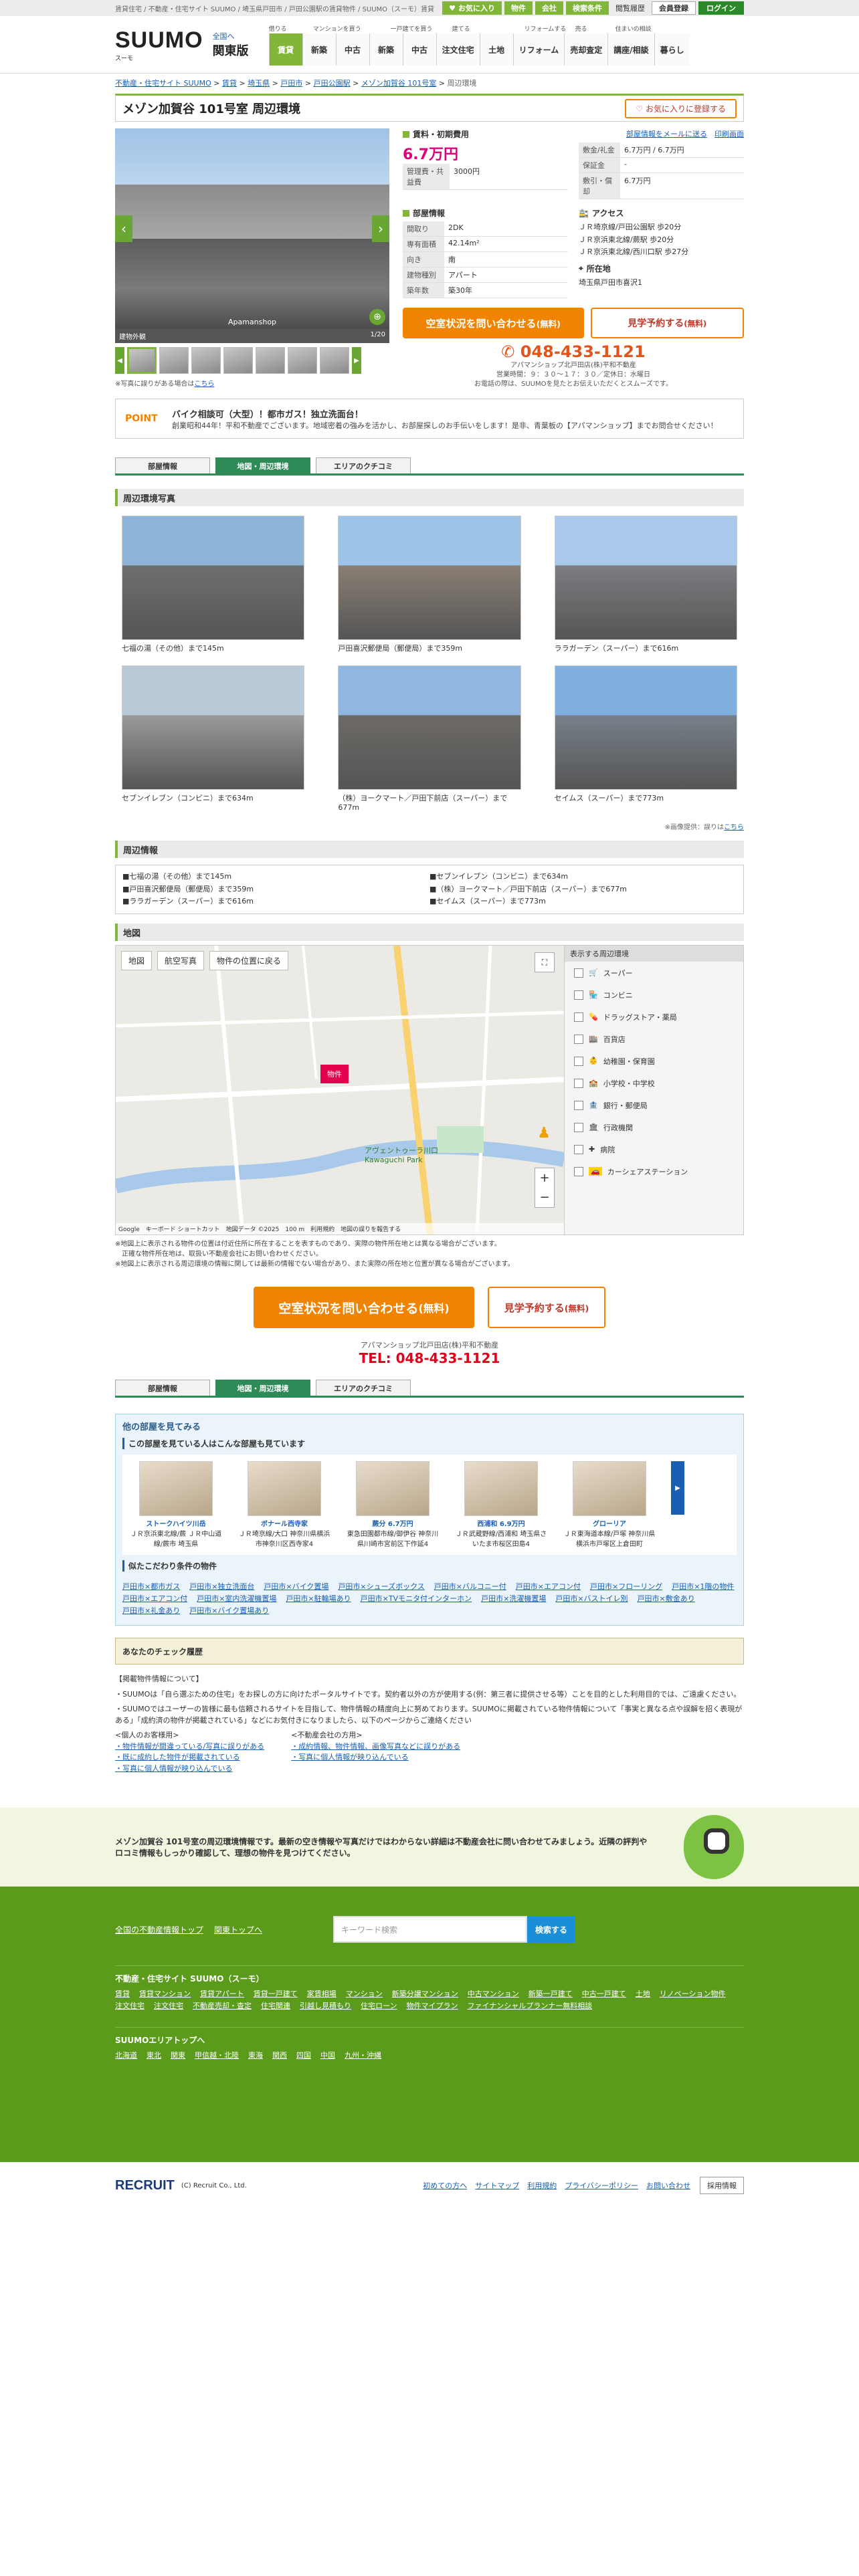 Image resolution: width=859 pixels, height=2576 pixels. What do you see at coordinates (399, 83) in the screenshot?
I see `breadcrumb-property: メゾン加賀谷 101号室` at bounding box center [399, 83].